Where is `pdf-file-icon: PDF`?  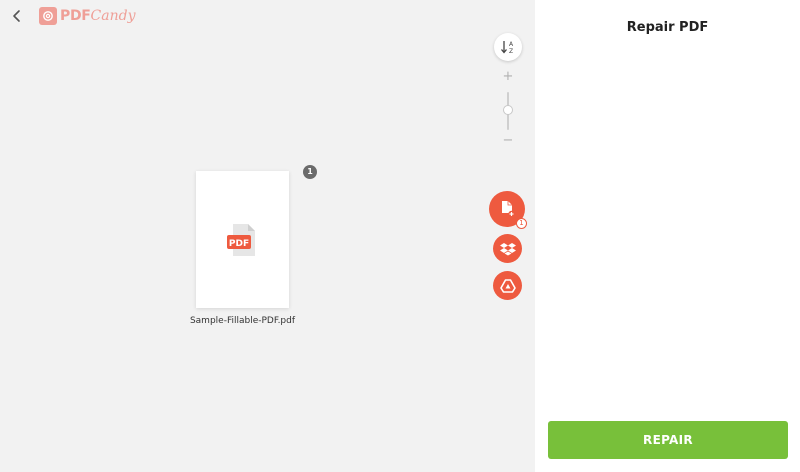
pdf-file-icon: PDF is located at coordinates (240, 239).